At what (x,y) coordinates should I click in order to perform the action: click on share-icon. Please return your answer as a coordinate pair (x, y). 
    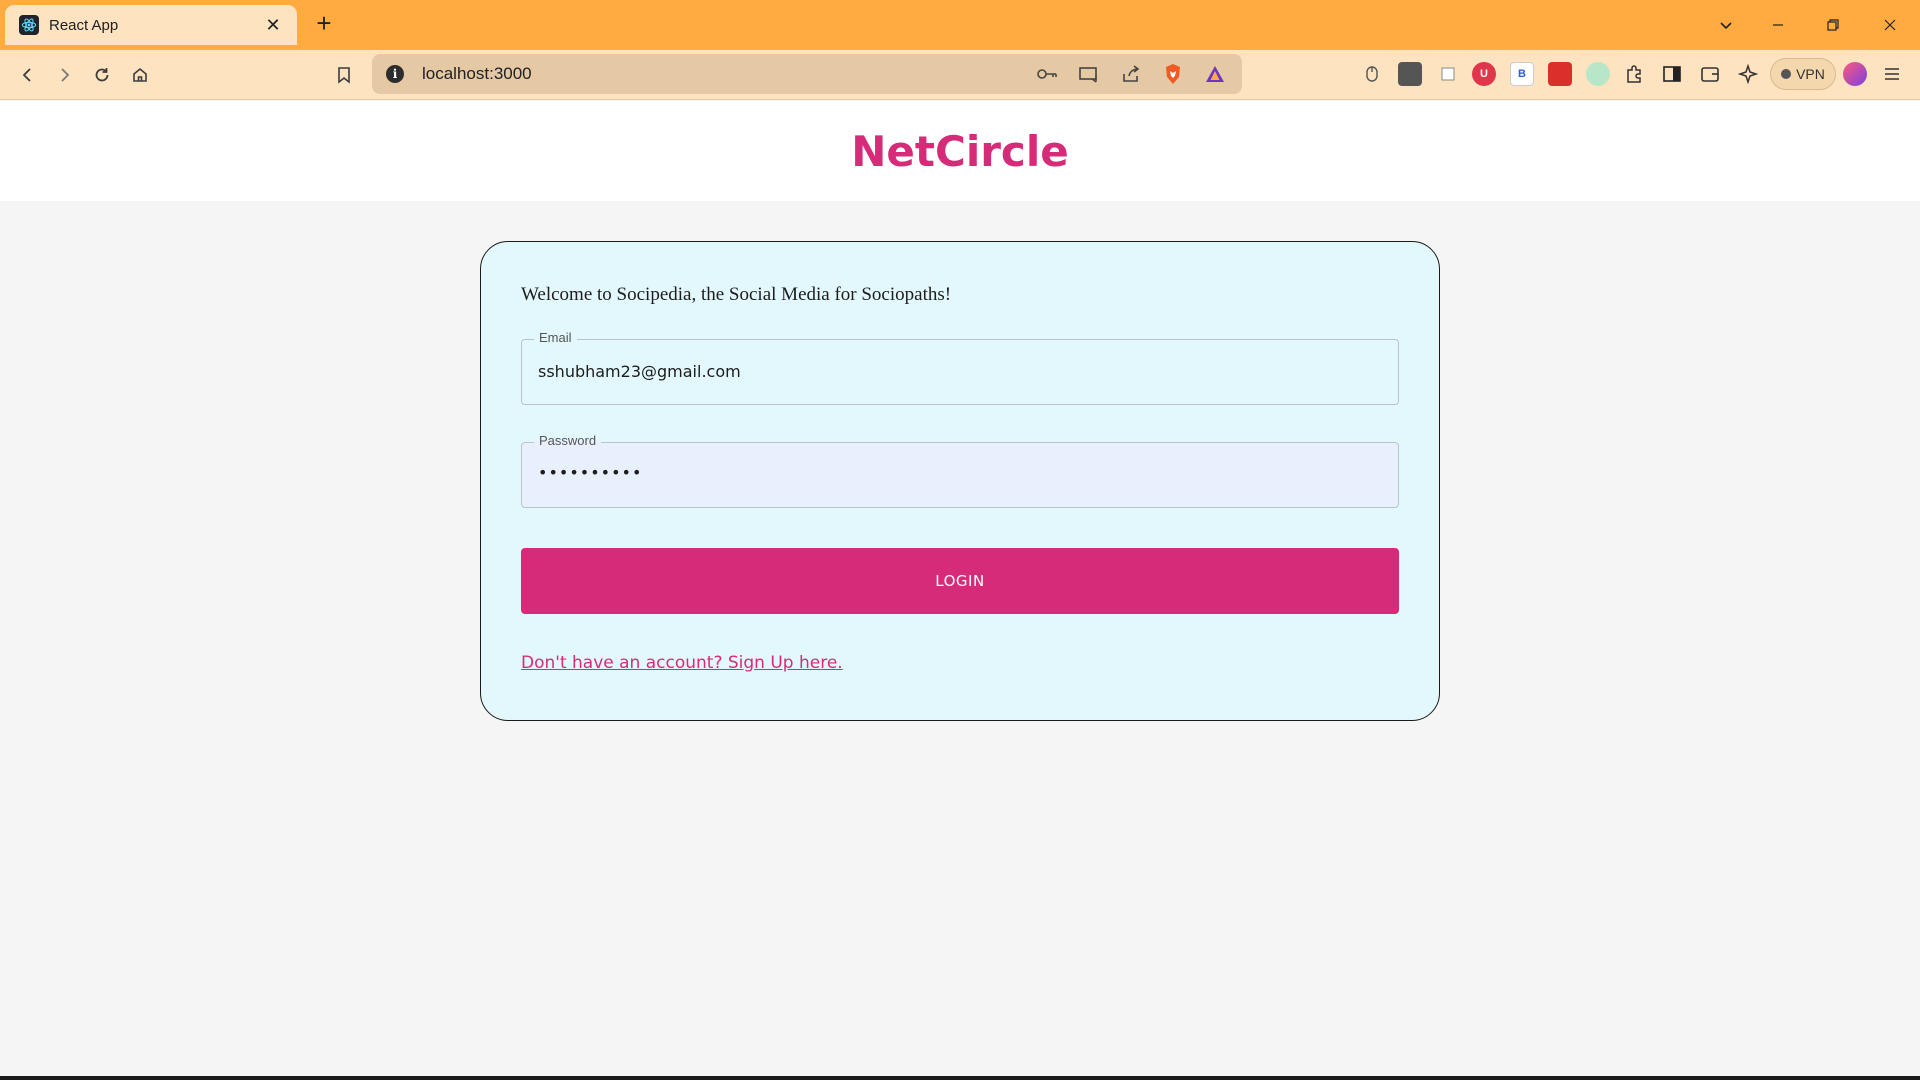
    Looking at the image, I should click on (1131, 74).